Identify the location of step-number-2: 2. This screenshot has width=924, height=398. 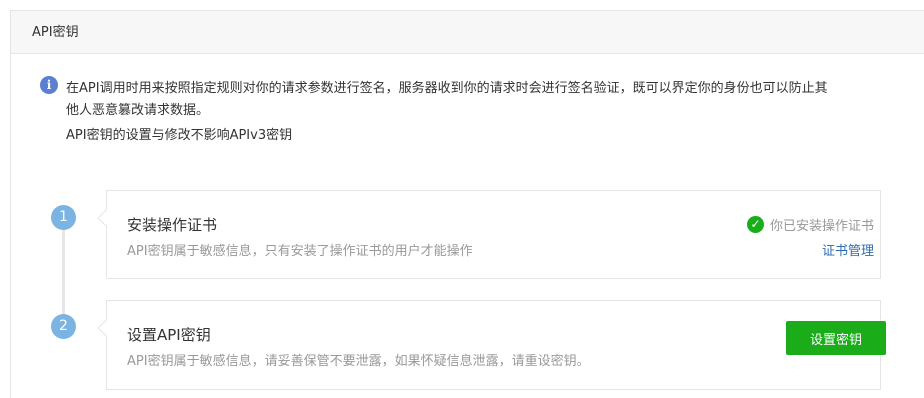
(63, 326).